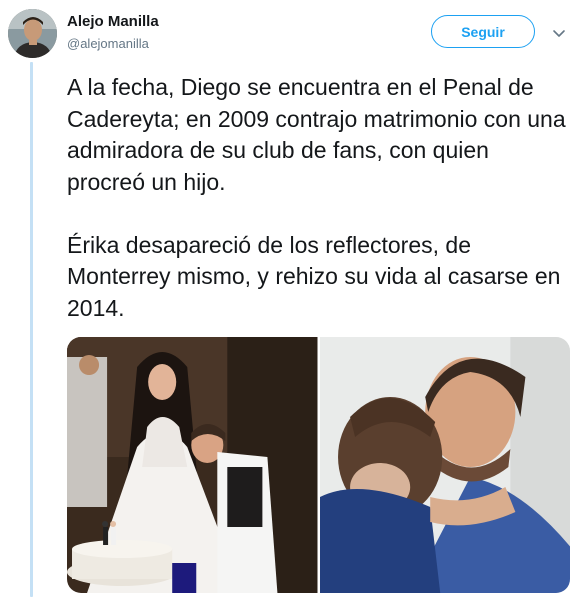 The image size is (578, 597). I want to click on thread-line, so click(31, 329).